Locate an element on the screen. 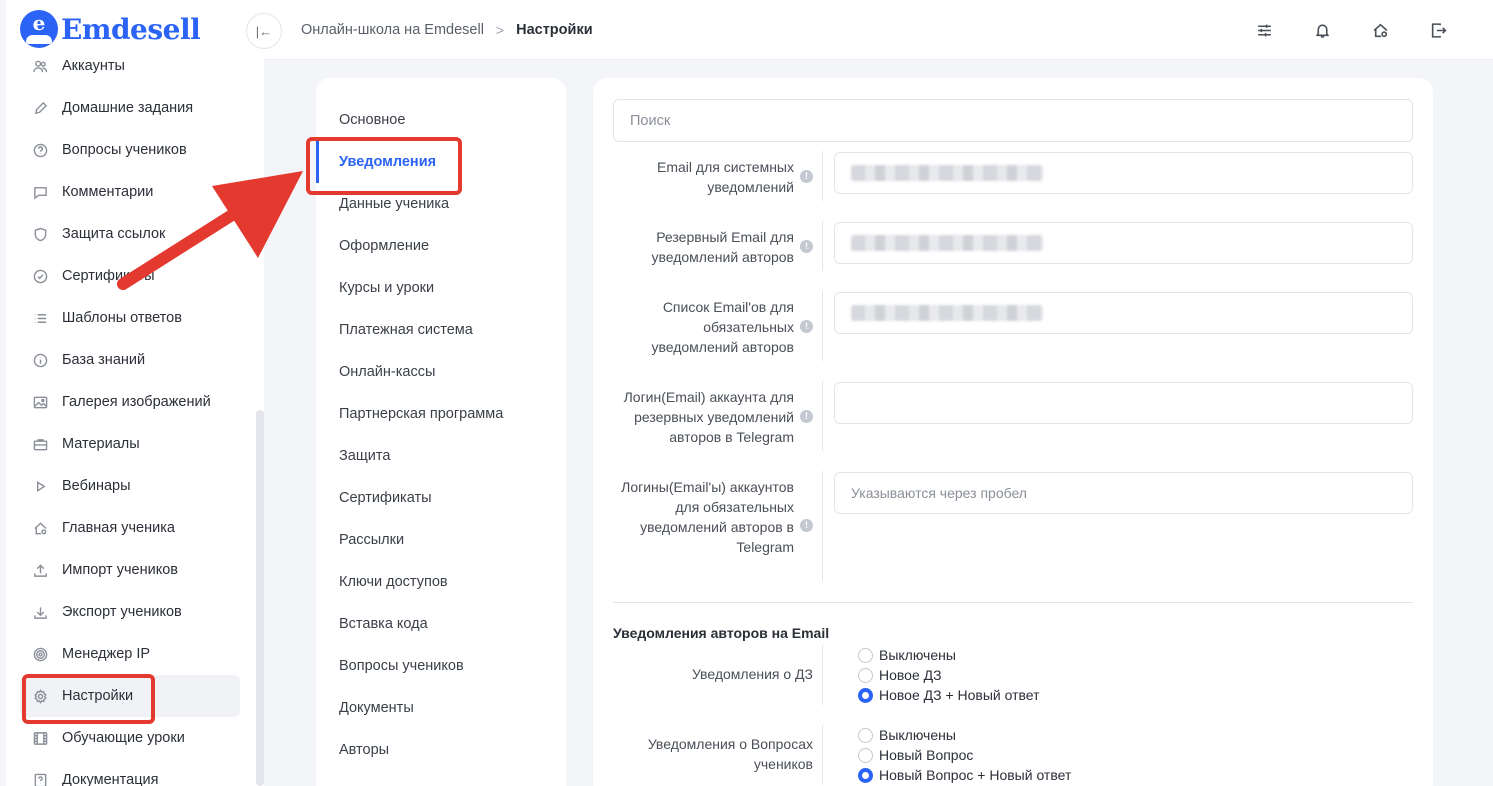 The height and width of the screenshot is (786, 1493). sidebar-item-label: Аккаунты is located at coordinates (93, 66).